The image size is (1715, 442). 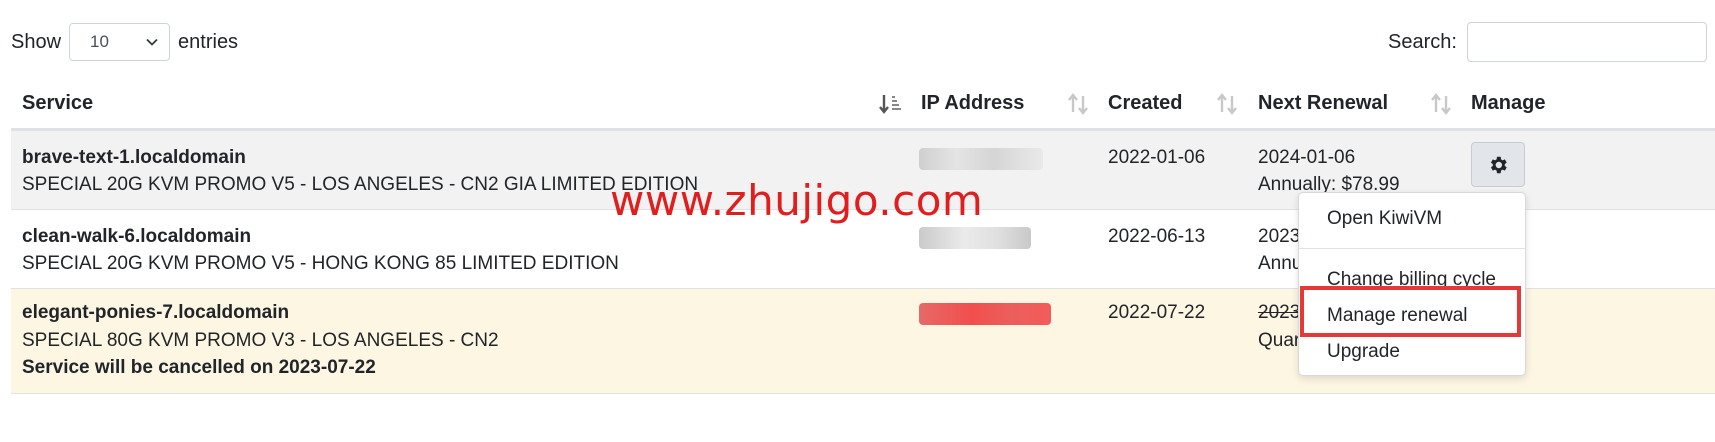 I want to click on search-control: Search:, so click(x=1547, y=42).